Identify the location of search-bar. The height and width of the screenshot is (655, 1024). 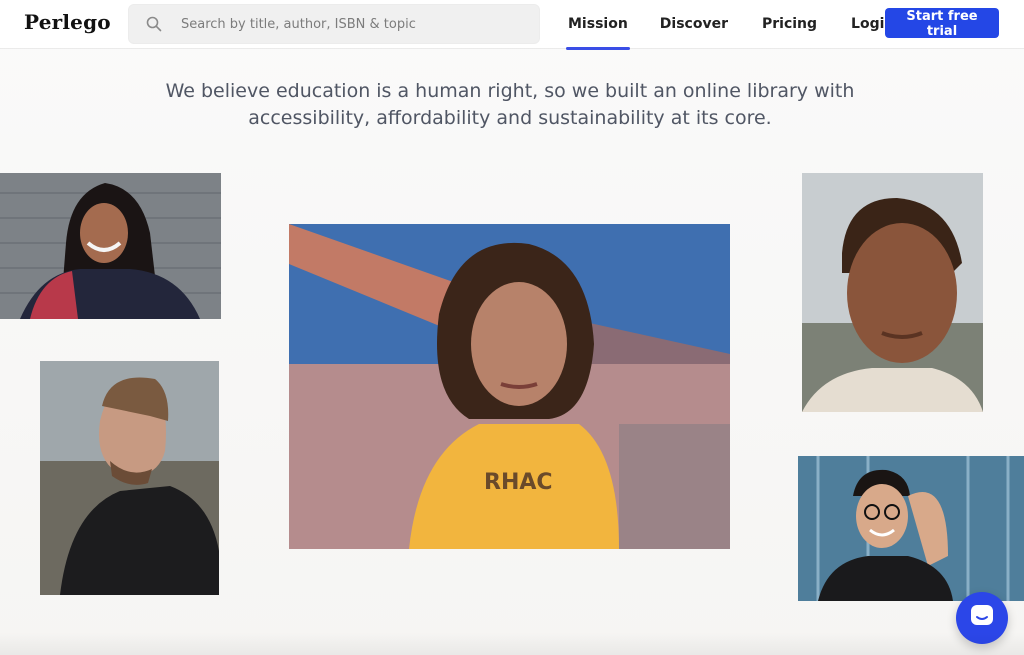
(334, 24).